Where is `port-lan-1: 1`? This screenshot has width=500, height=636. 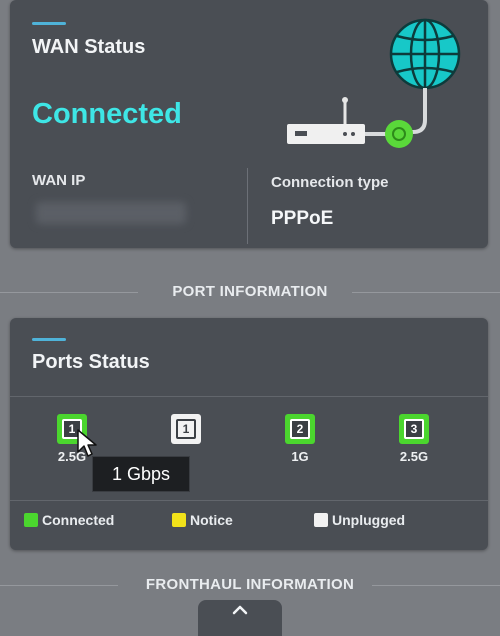 port-lan-1: 1 is located at coordinates (186, 431).